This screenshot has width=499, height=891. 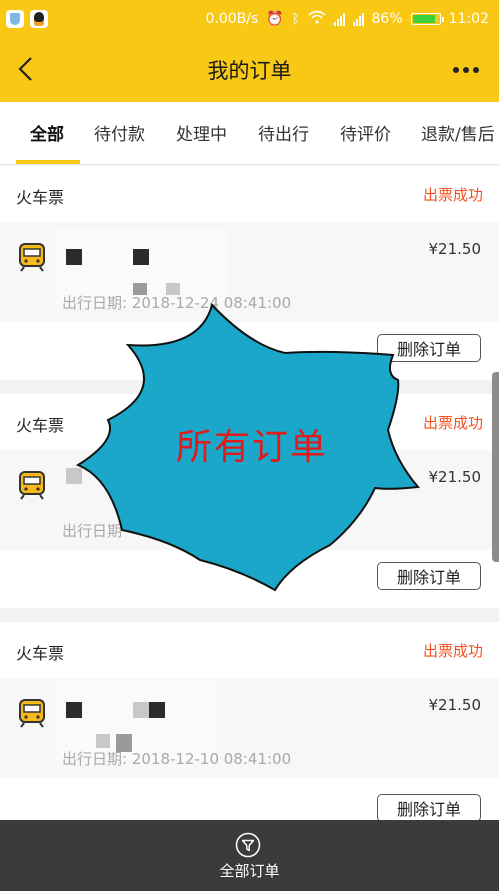 I want to click on order-body: ¥21.50 出行日期: 2018-12-10 08:41:00, so click(x=249, y=728).